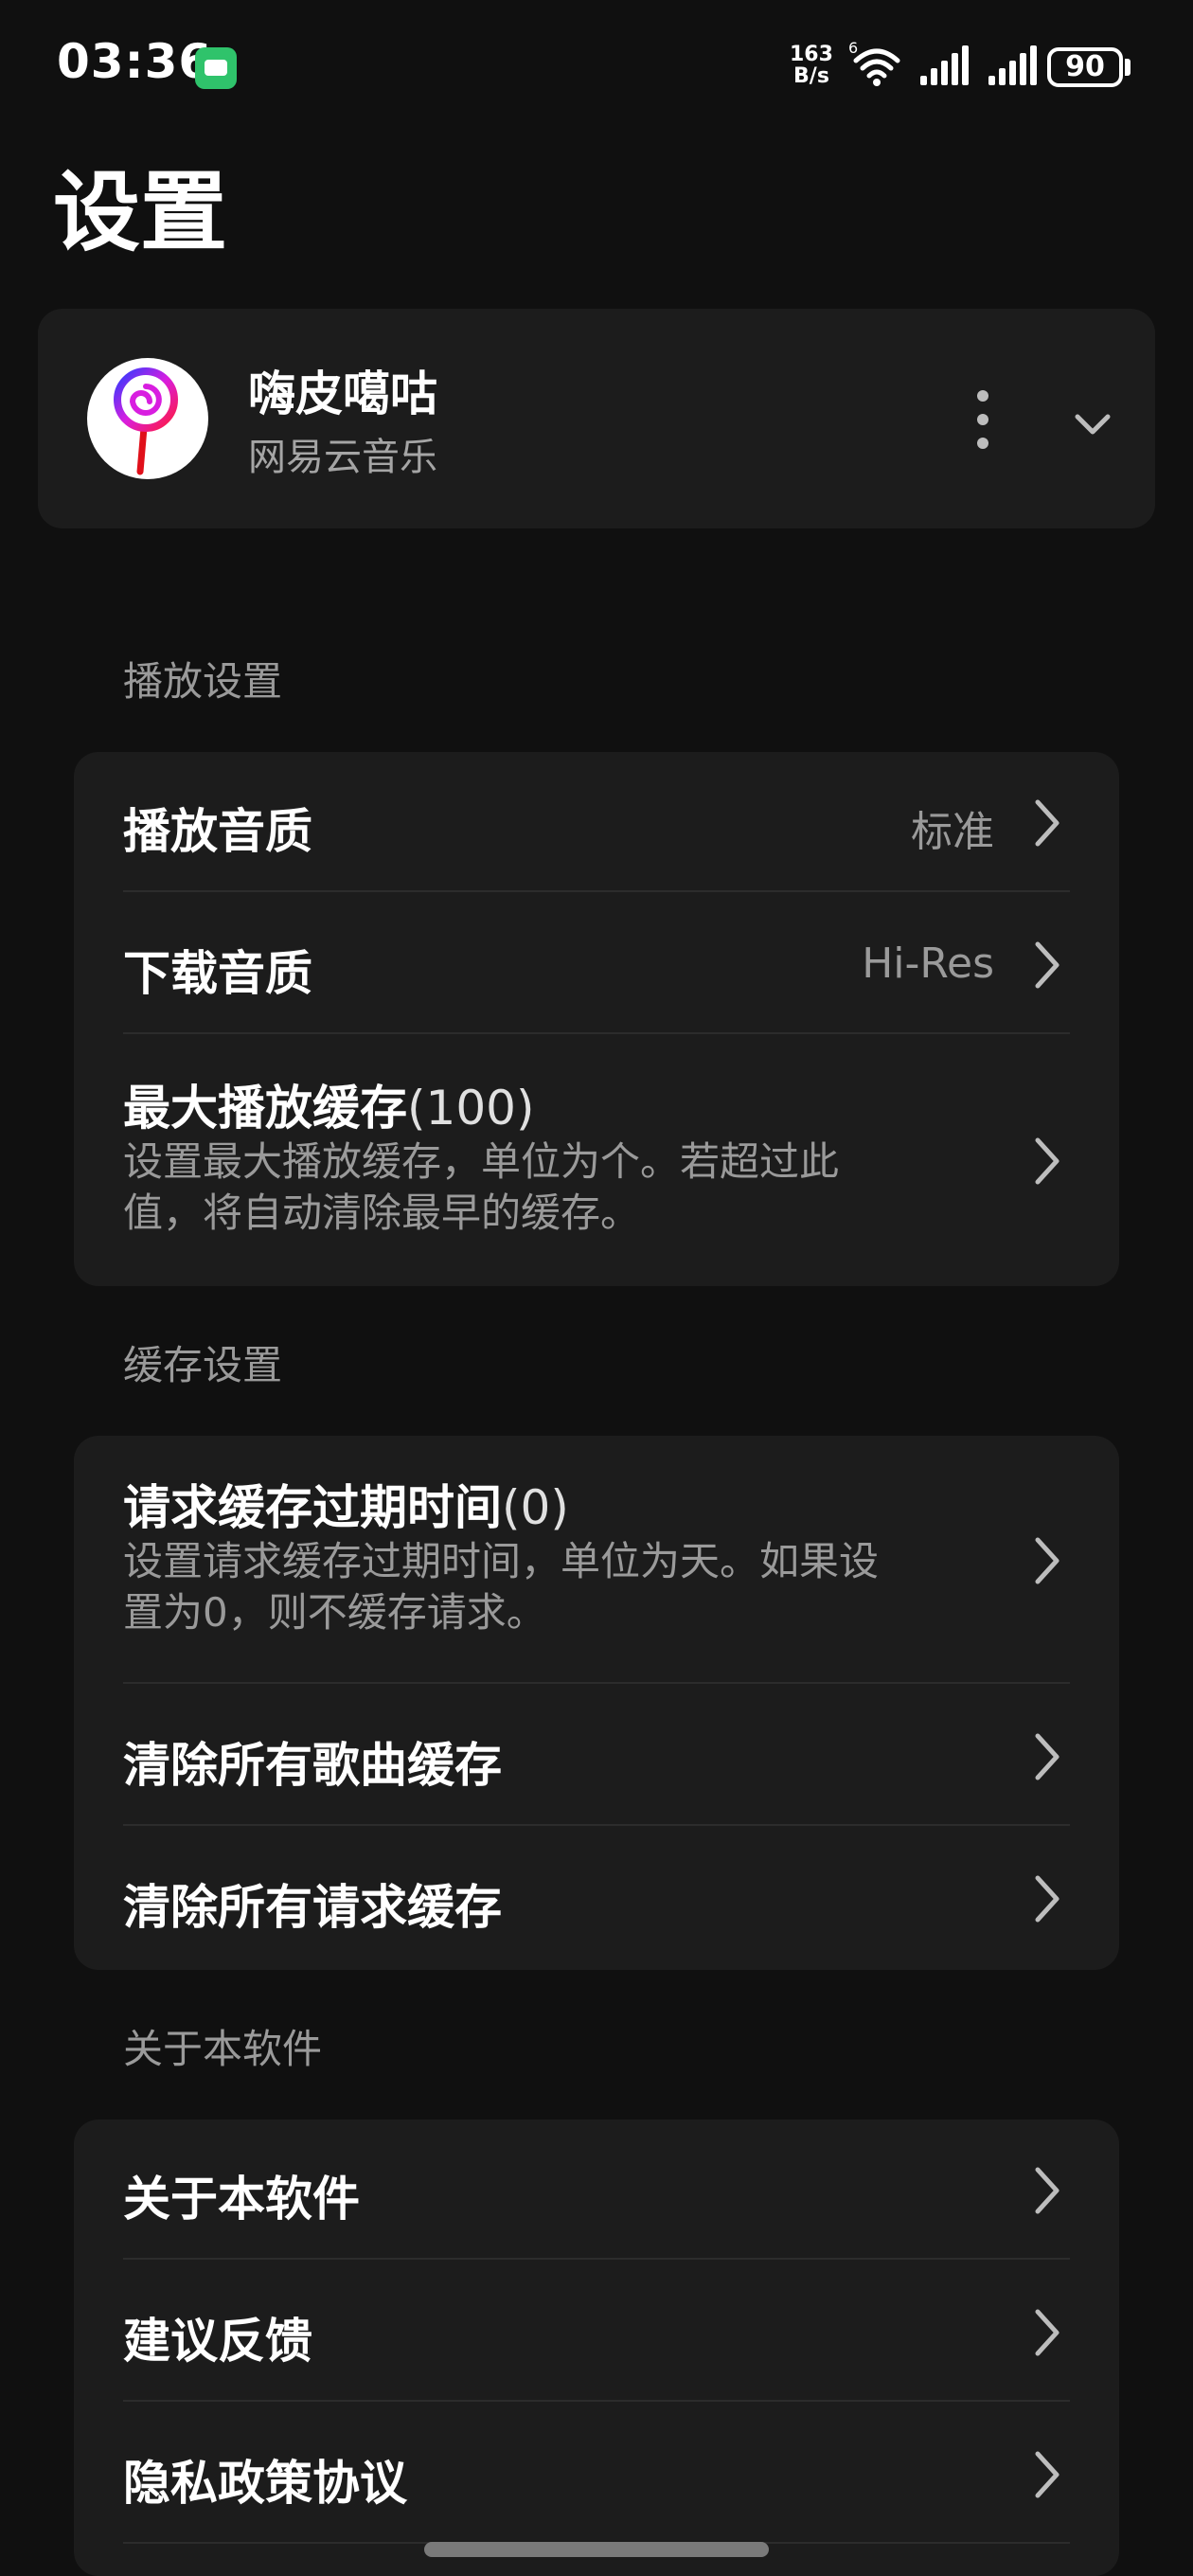 This screenshot has height=2576, width=1193. Describe the element at coordinates (928, 963) in the screenshot. I see `row-value: Hi-Res` at that location.